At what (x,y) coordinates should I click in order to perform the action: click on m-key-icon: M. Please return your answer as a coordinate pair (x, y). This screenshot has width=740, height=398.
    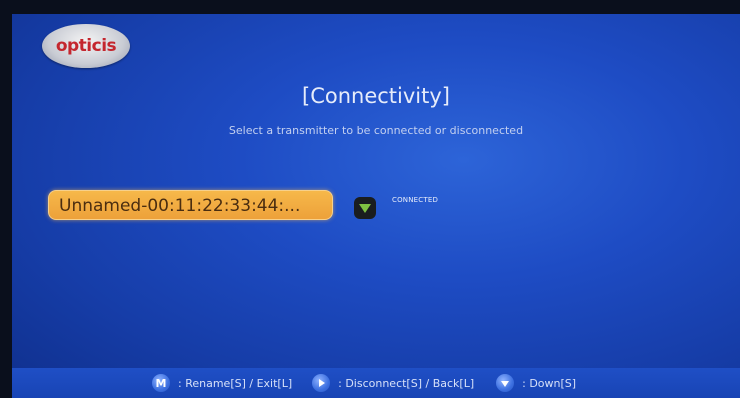
    Looking at the image, I should click on (161, 383).